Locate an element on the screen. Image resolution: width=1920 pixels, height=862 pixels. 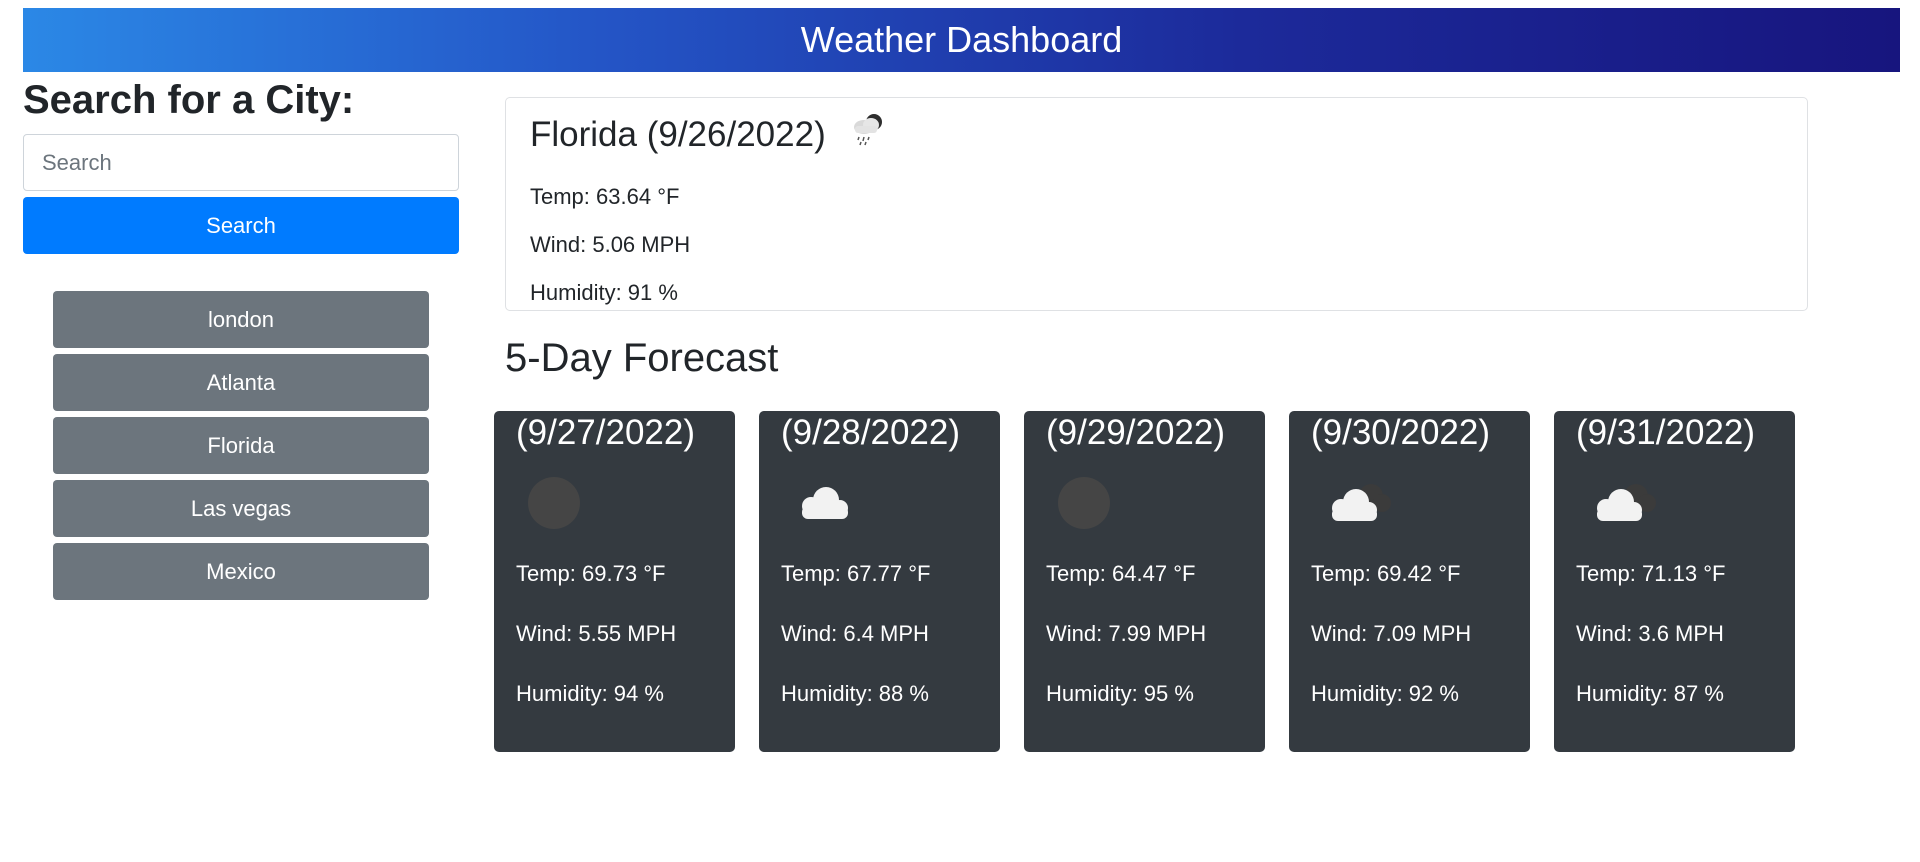
forecast-humidity: Humidity: 88 % is located at coordinates (855, 693).